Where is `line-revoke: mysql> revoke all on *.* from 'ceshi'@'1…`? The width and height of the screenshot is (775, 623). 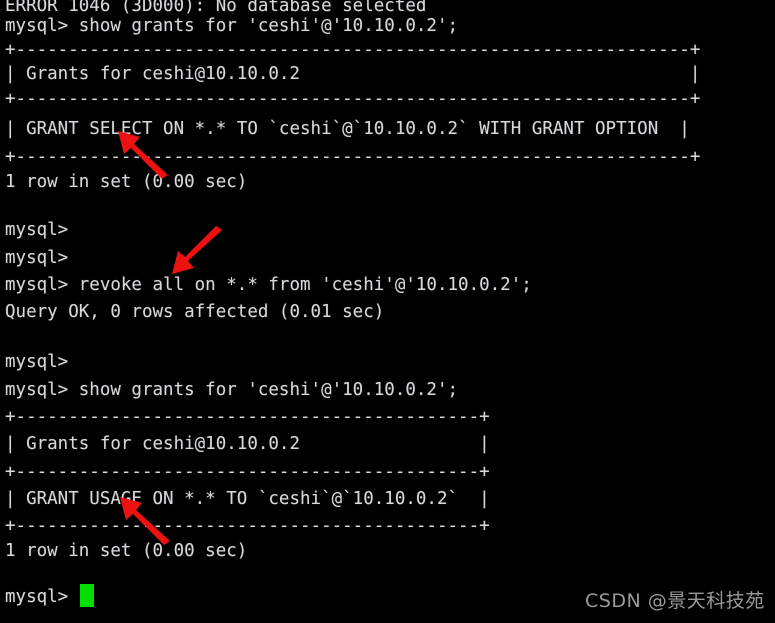 line-revoke: mysql> revoke all on *.* from 'ceshi'@'1… is located at coordinates (268, 285).